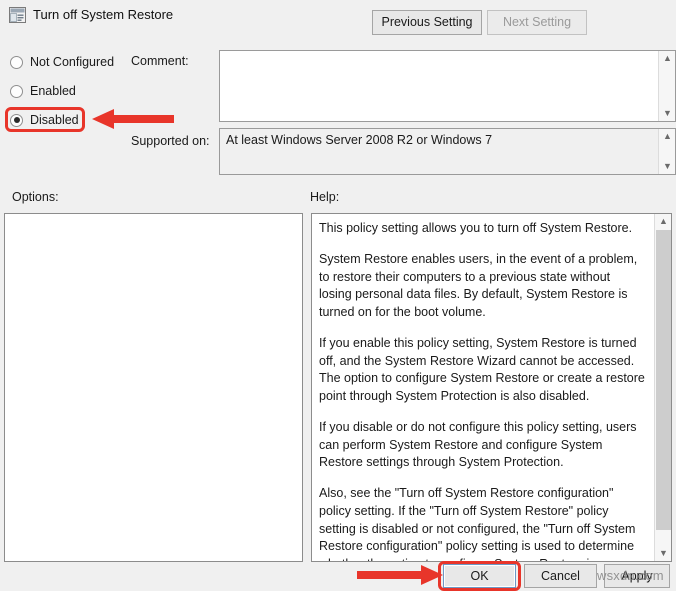  Describe the element at coordinates (479, 576) in the screenshot. I see `ok-button: OK` at that location.